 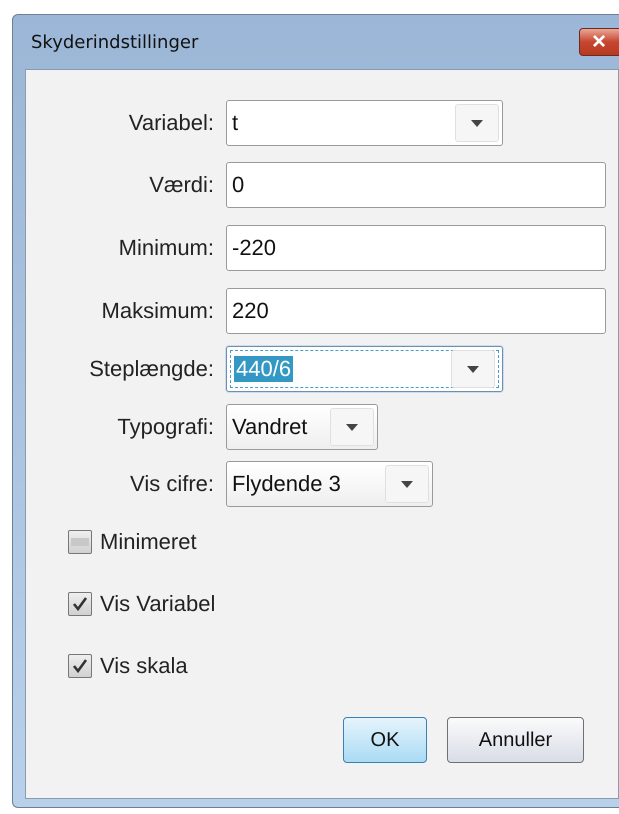 I want to click on checkbox-label: Vis skala, so click(x=144, y=666).